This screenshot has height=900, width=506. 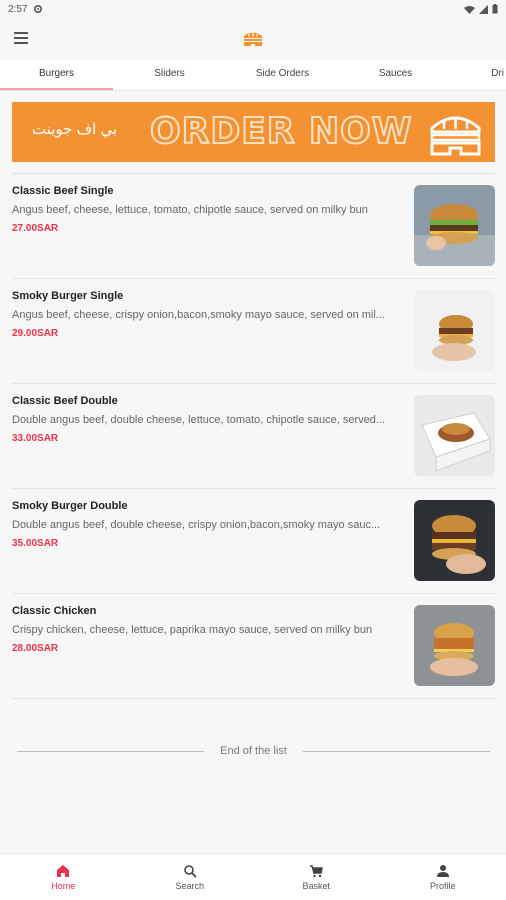 I want to click on battery-icon, so click(x=495, y=9).